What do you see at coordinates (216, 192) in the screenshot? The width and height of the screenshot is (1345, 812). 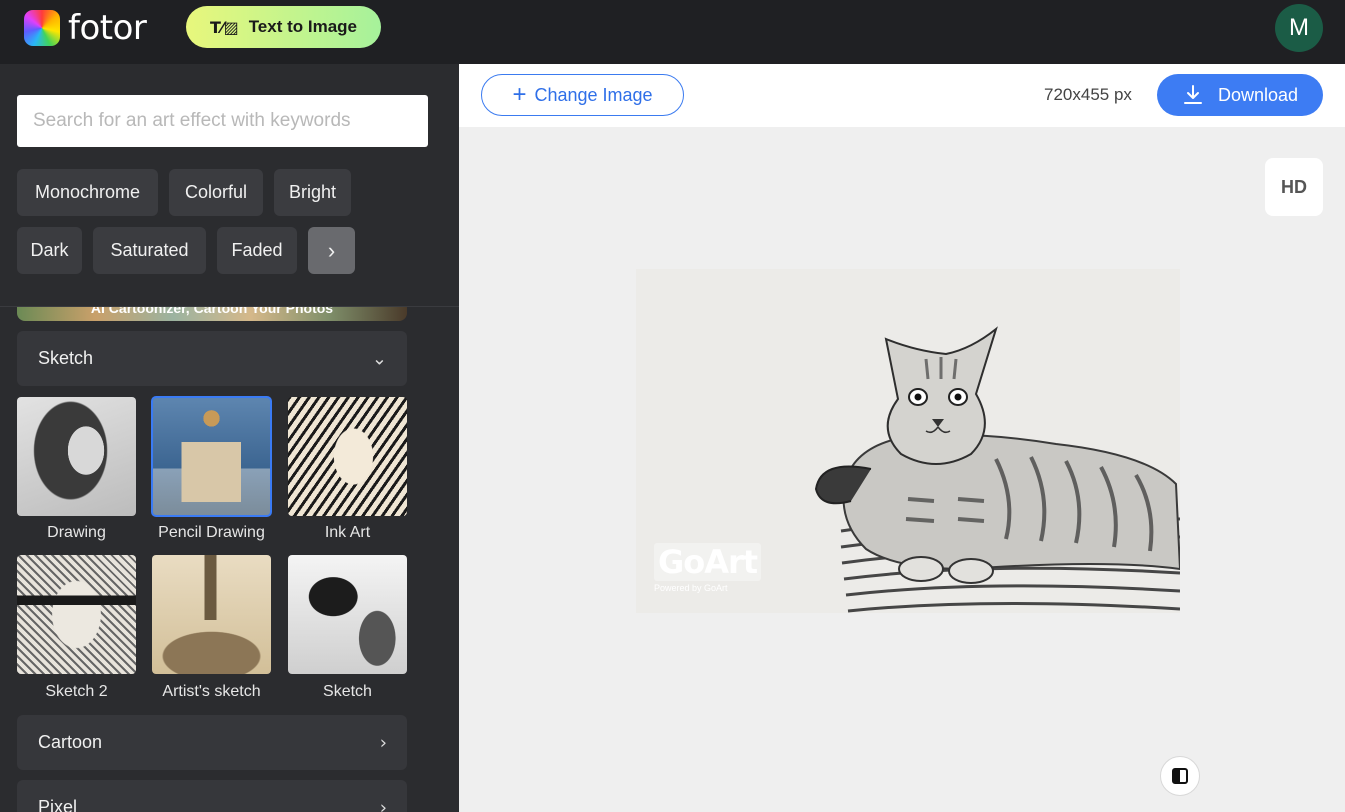 I see `chip-colorful: Colorful` at bounding box center [216, 192].